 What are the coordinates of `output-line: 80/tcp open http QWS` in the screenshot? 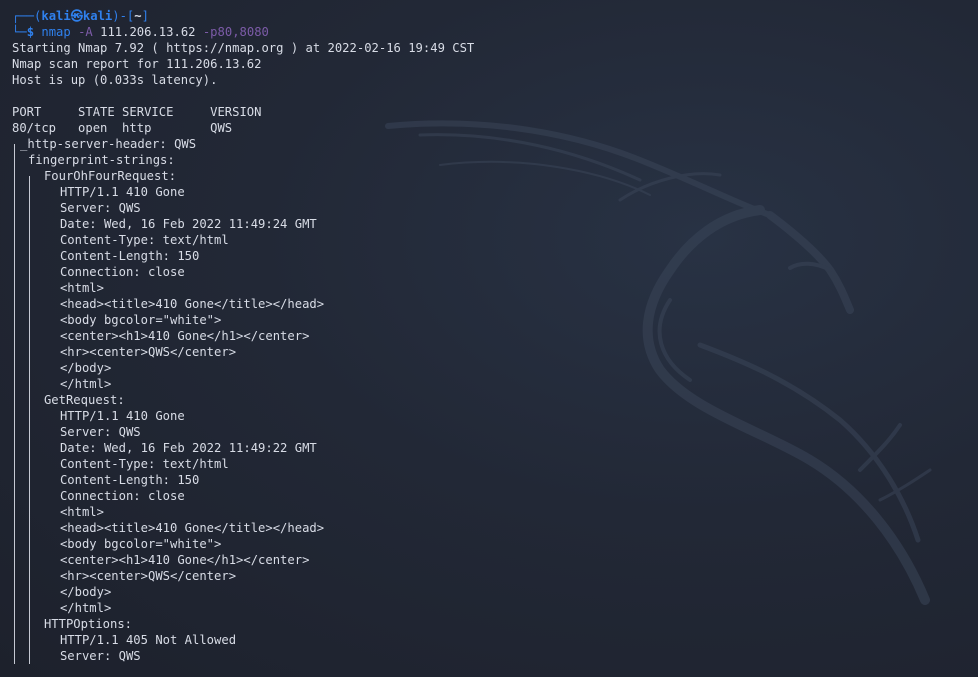 It's located at (492, 128).